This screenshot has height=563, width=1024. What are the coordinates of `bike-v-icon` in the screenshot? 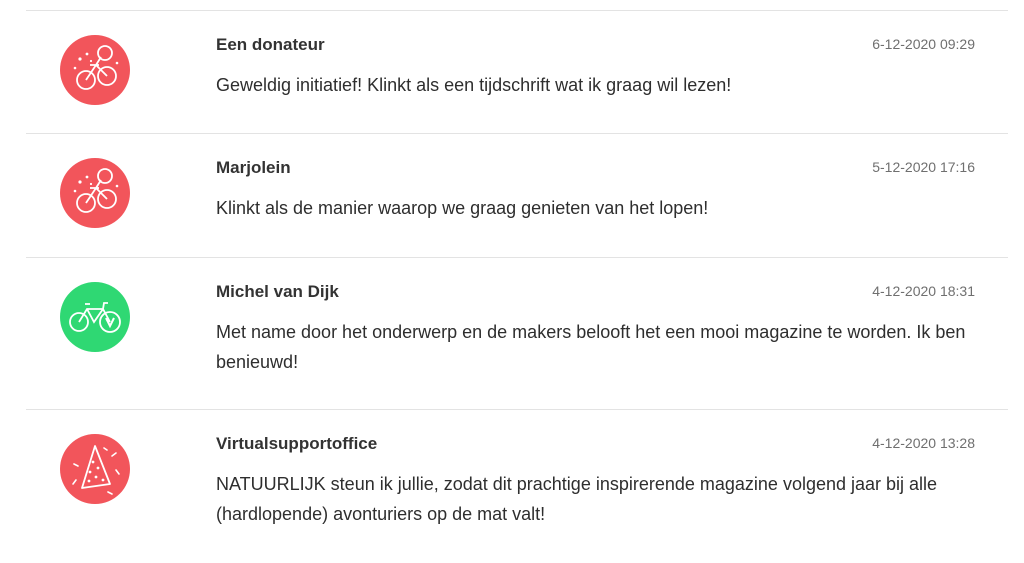 It's located at (95, 317).